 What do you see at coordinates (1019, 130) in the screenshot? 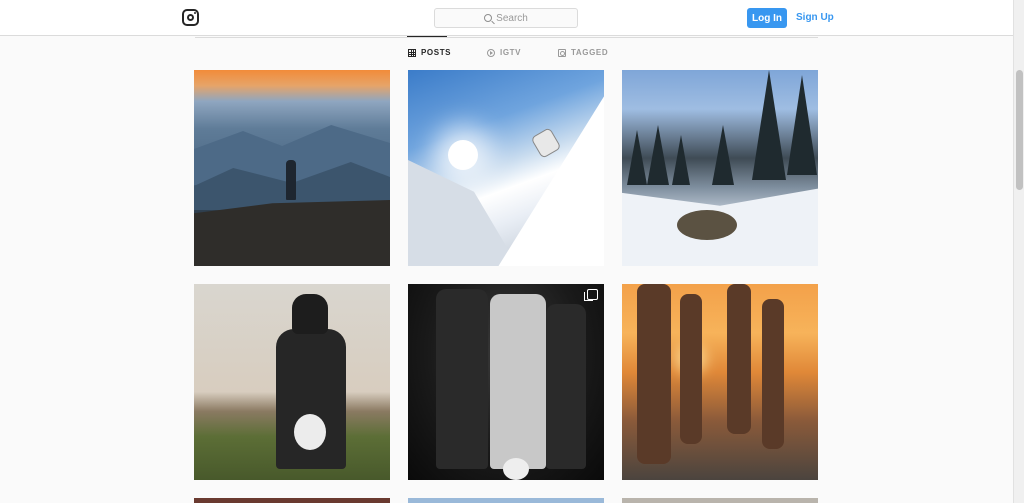
I see `scrollbar-thumb` at bounding box center [1019, 130].